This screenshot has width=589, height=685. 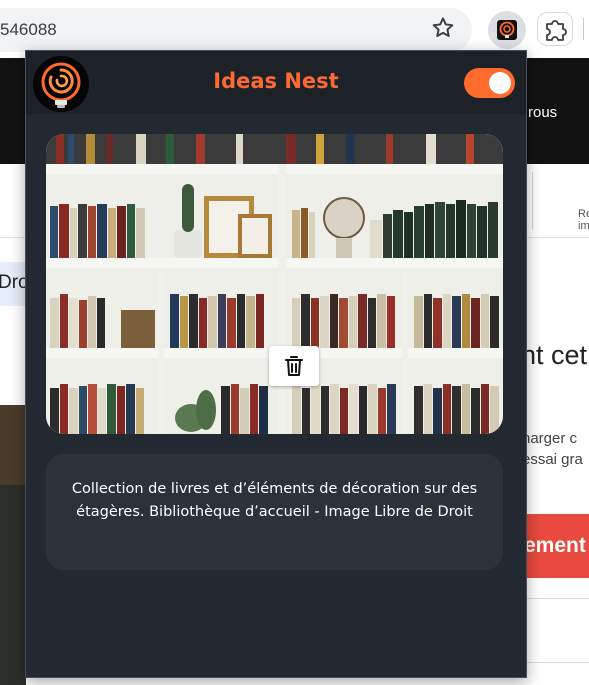 I want to click on extension-enable-toggle, so click(x=489, y=83).